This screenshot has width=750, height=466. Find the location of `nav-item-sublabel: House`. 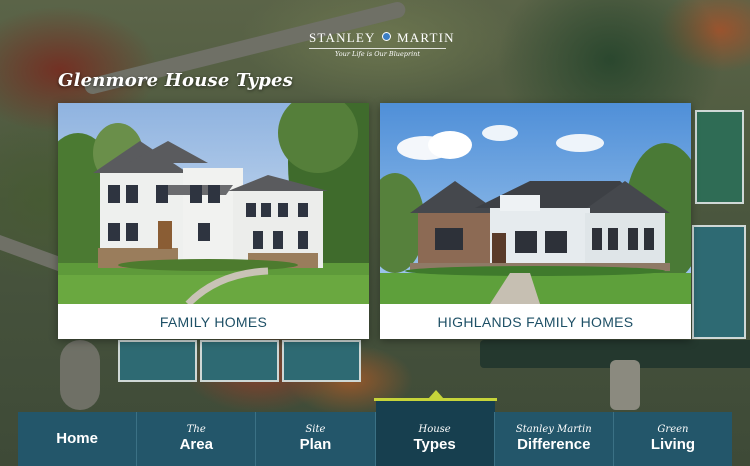

nav-item-sublabel: House is located at coordinates (434, 429).